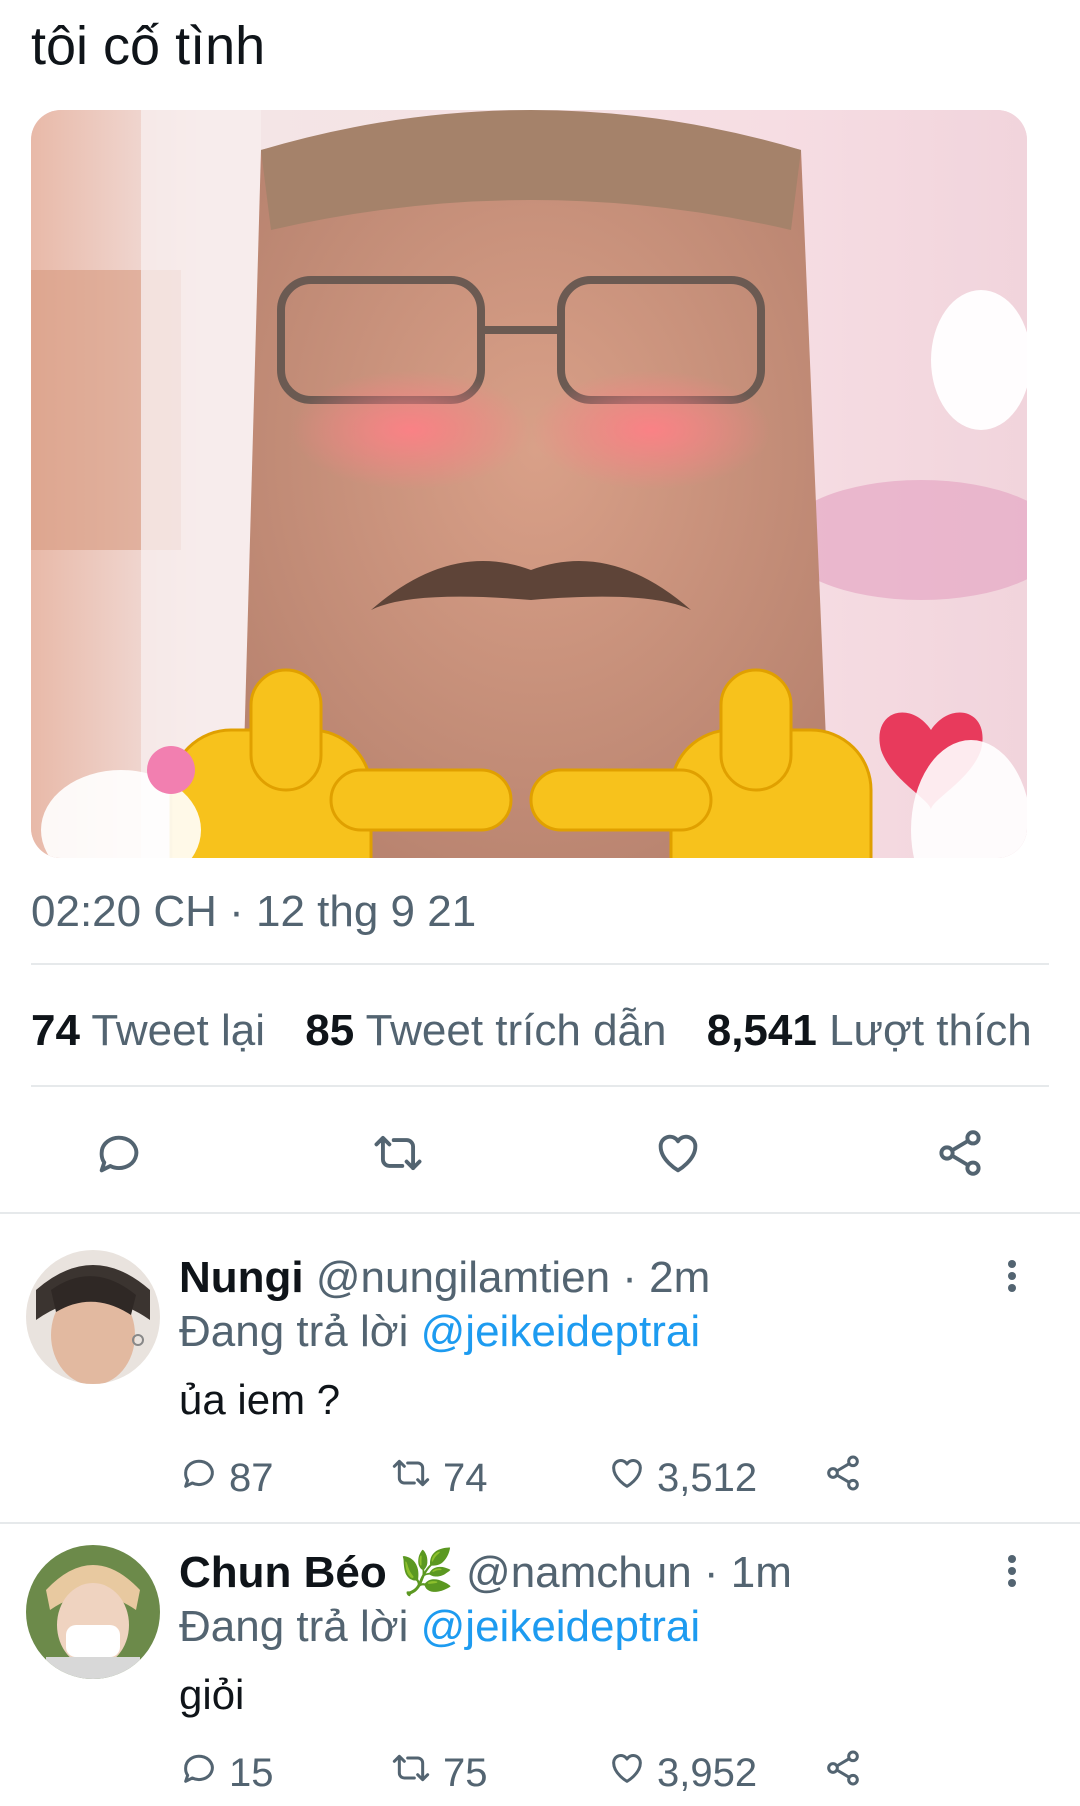  I want to click on quotes-label: Tweet trích dẫn, so click(516, 1030).